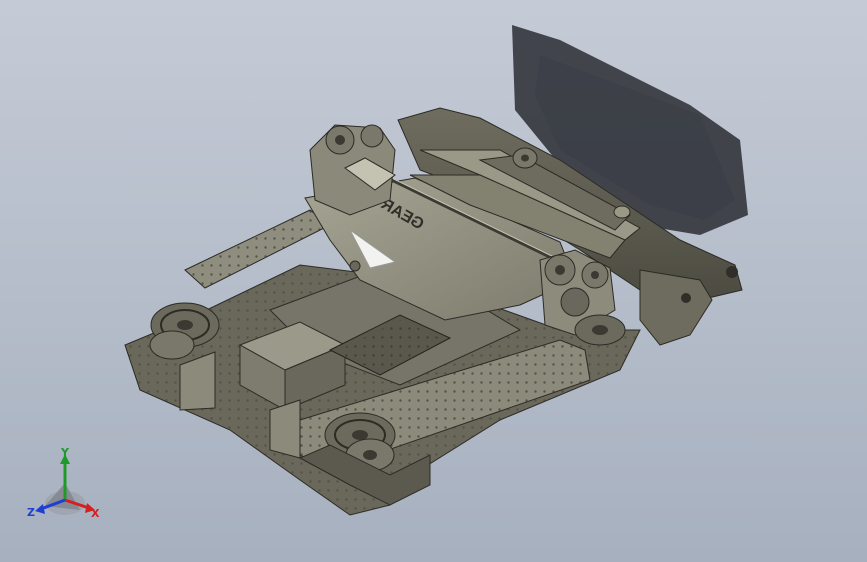 The width and height of the screenshot is (867, 562). Describe the element at coordinates (285, 429) in the screenshot. I see `front-corner-block` at that location.